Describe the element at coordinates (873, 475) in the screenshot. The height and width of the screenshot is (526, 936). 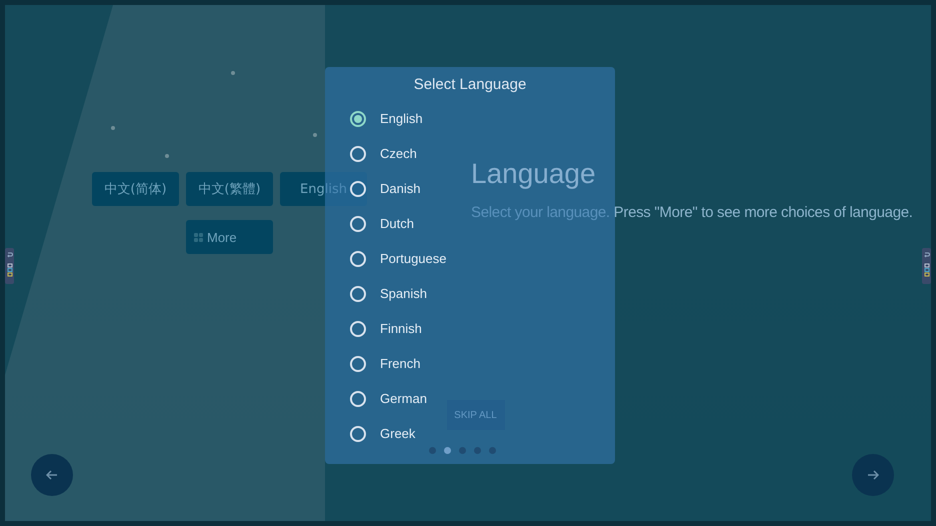
I see `right-arrow-icon` at that location.